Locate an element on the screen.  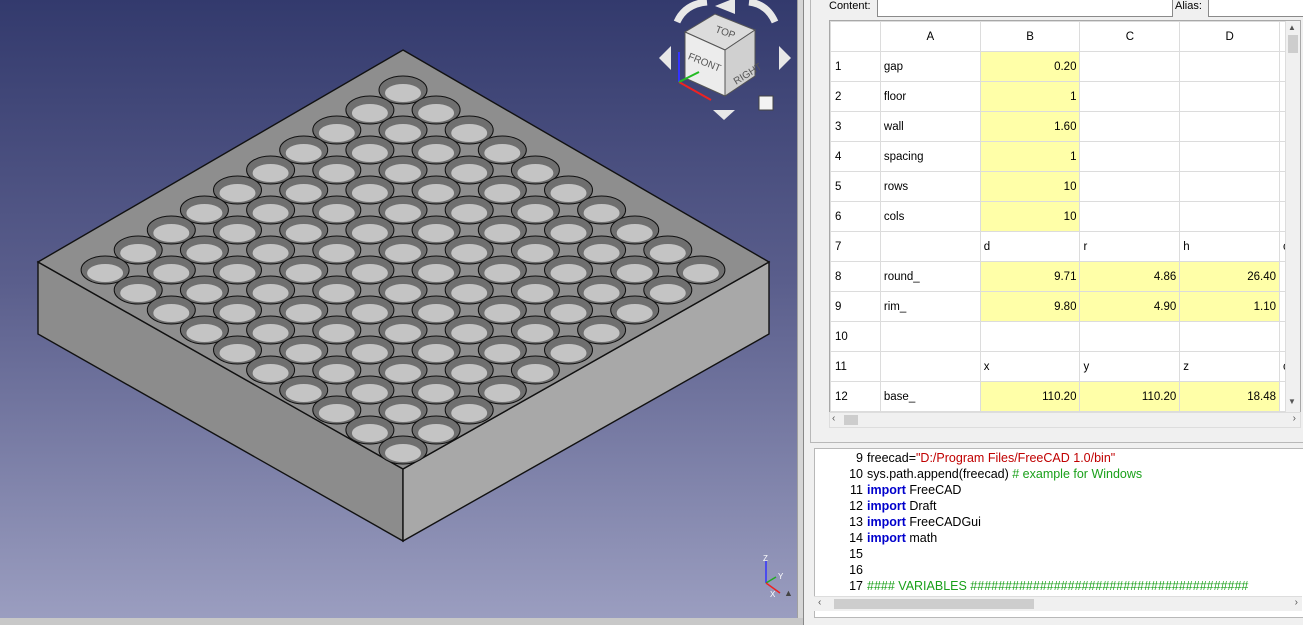
code-line: 16 is located at coordinates (841, 571).